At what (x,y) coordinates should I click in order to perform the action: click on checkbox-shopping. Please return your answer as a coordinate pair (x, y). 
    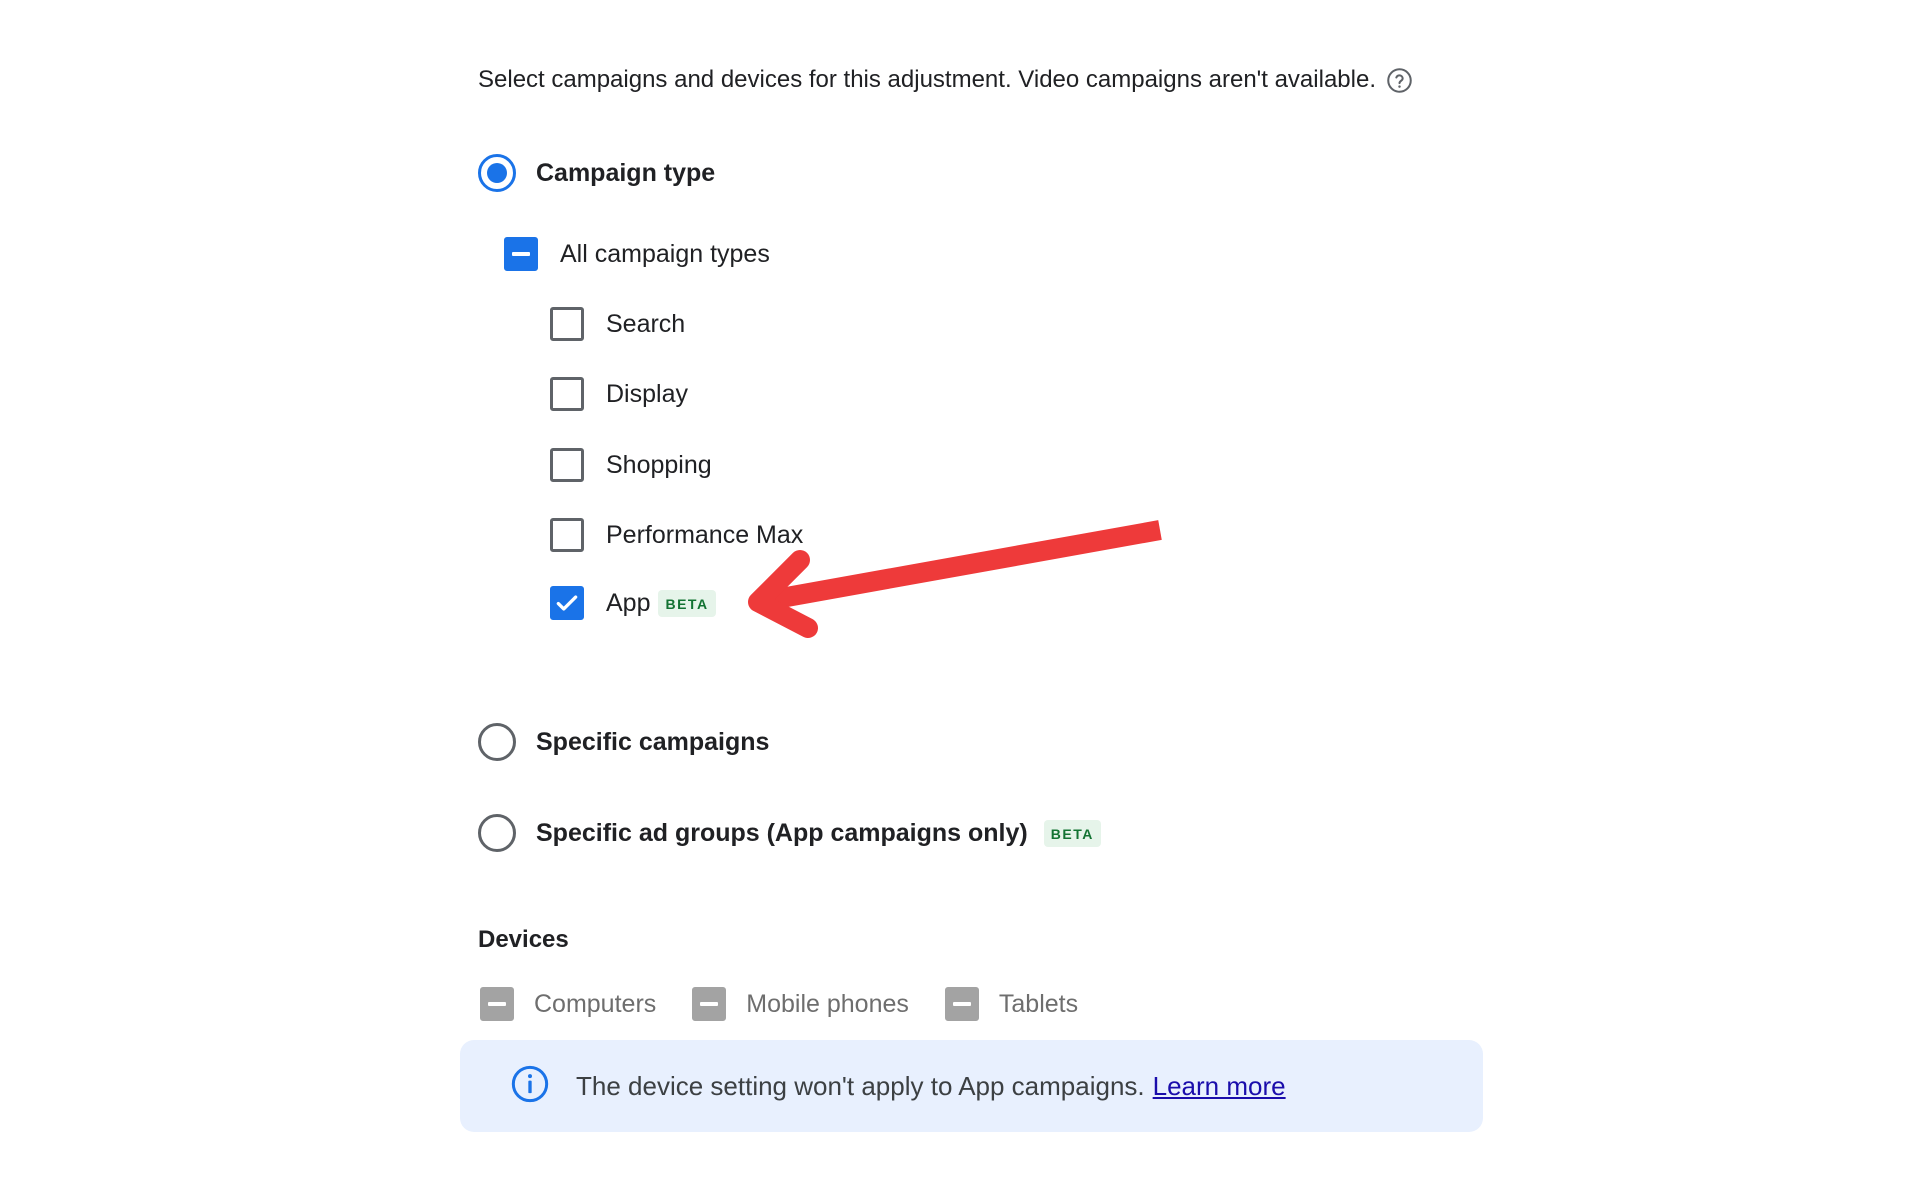
    Looking at the image, I should click on (567, 465).